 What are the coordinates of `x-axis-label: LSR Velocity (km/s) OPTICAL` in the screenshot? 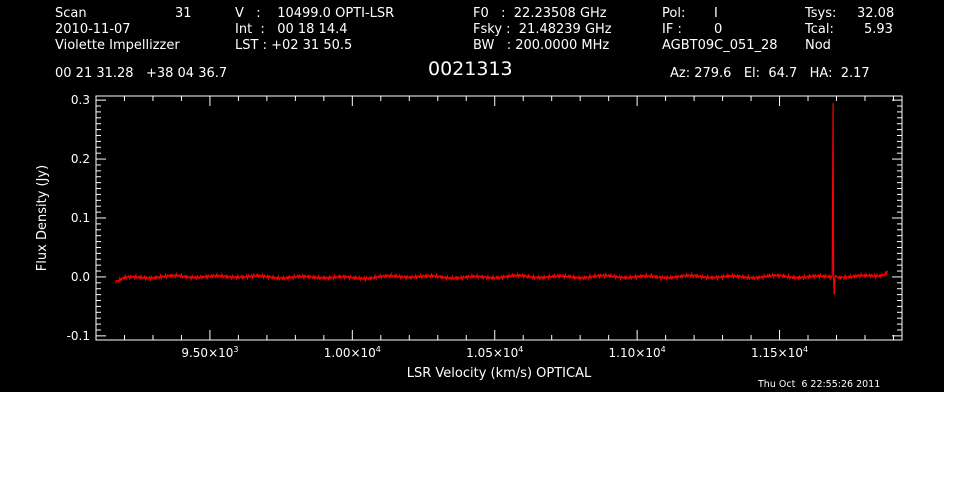 It's located at (499, 373).